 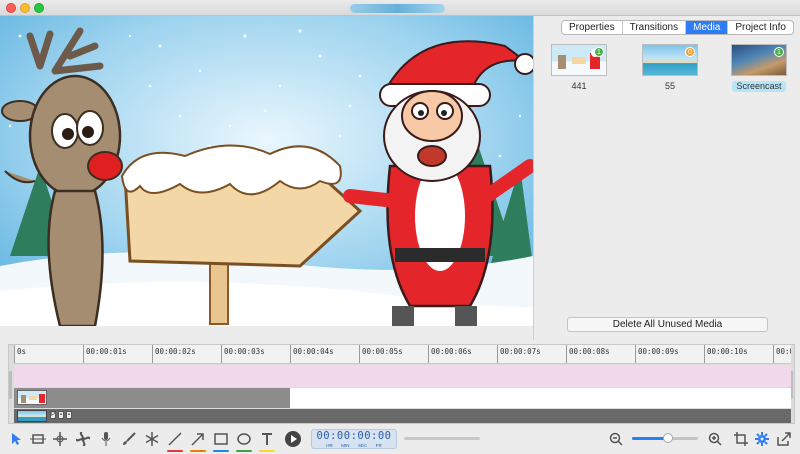 What do you see at coordinates (741, 439) in the screenshot?
I see `crop-icon` at bounding box center [741, 439].